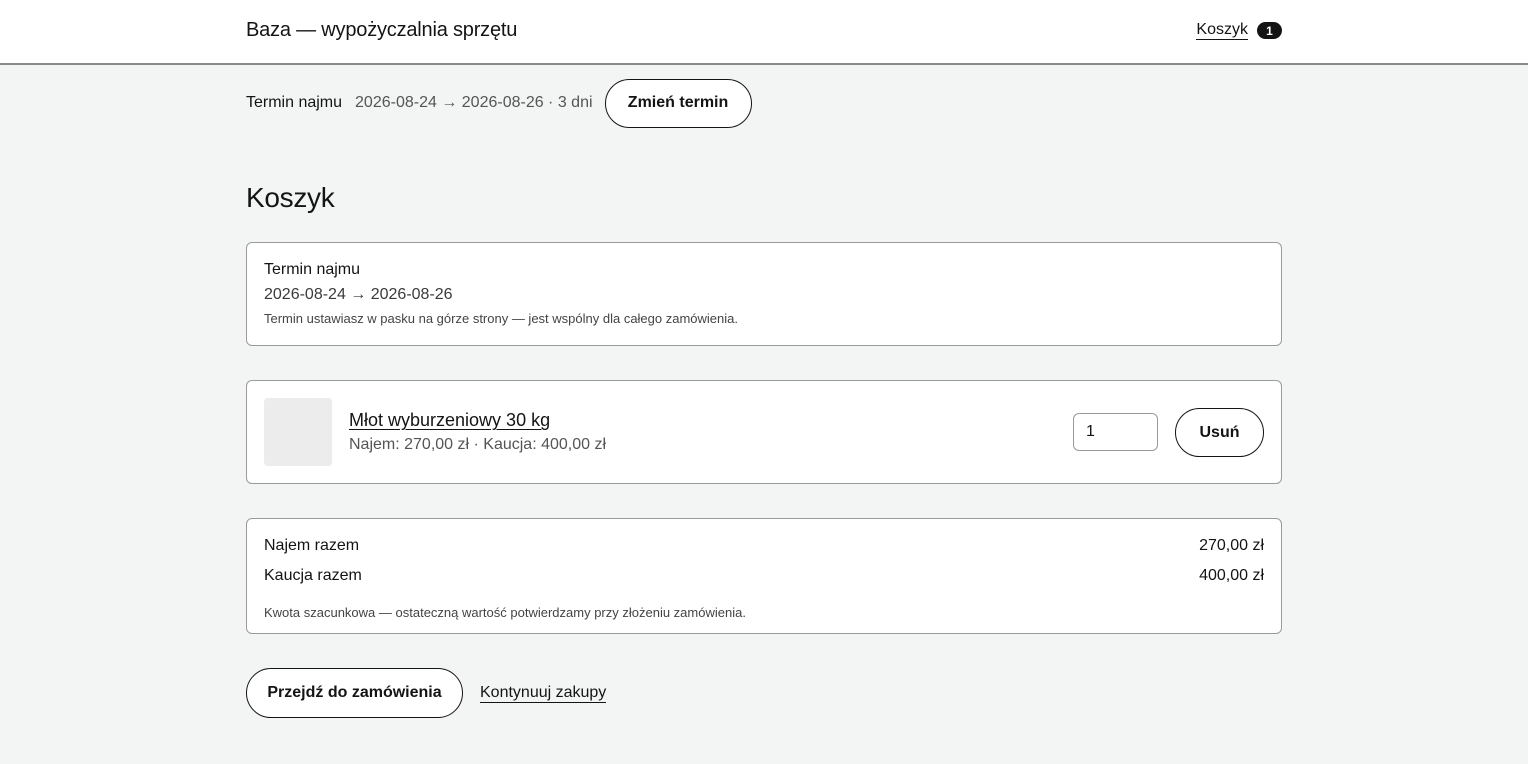  Describe the element at coordinates (764, 582) in the screenshot. I see `deposit-total-row: Kaucja razem 400,00 zł` at that location.